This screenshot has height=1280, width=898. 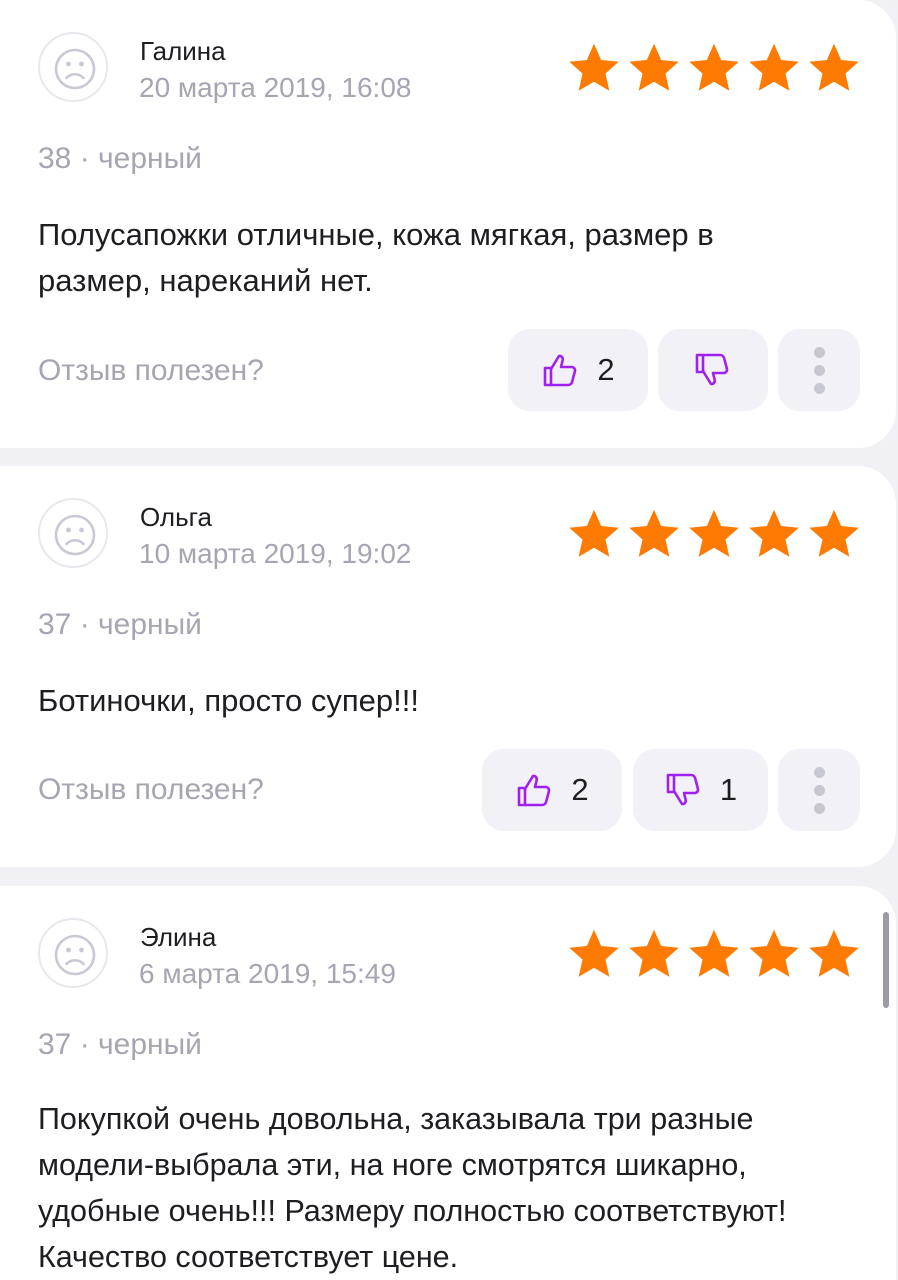 I want to click on review-date: 10 марта 2019, 19:02, so click(x=275, y=553).